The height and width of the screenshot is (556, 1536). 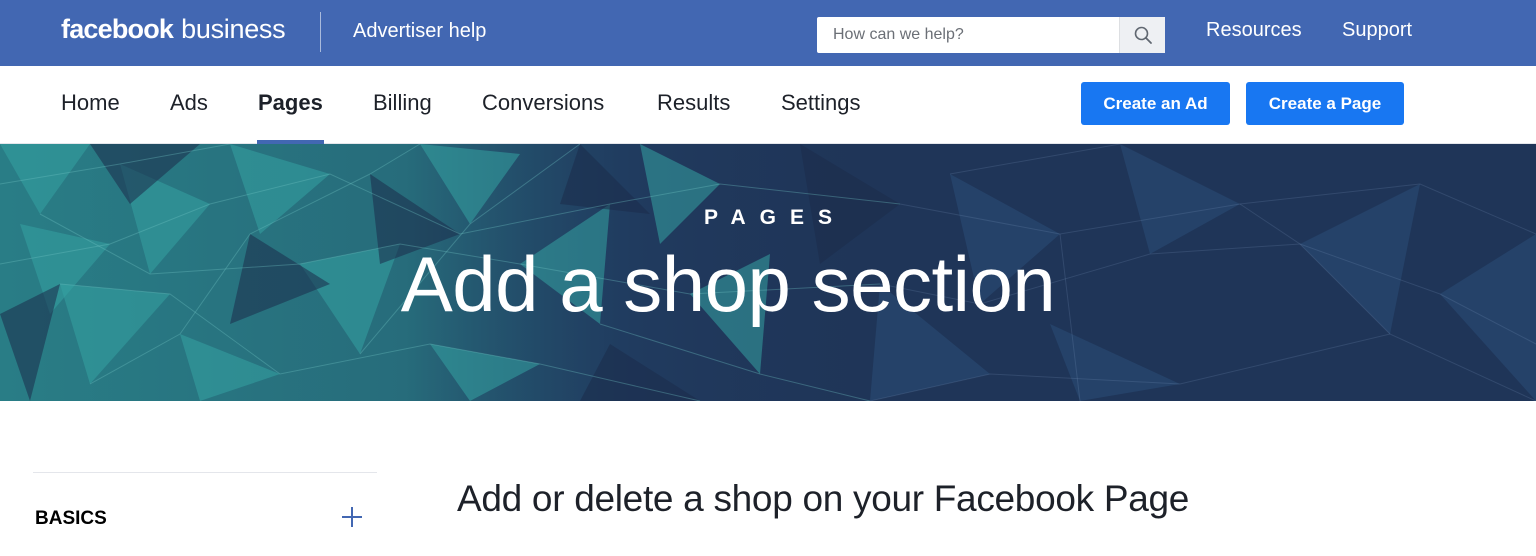 What do you see at coordinates (205, 472) in the screenshot?
I see `sidebar-divider` at bounding box center [205, 472].